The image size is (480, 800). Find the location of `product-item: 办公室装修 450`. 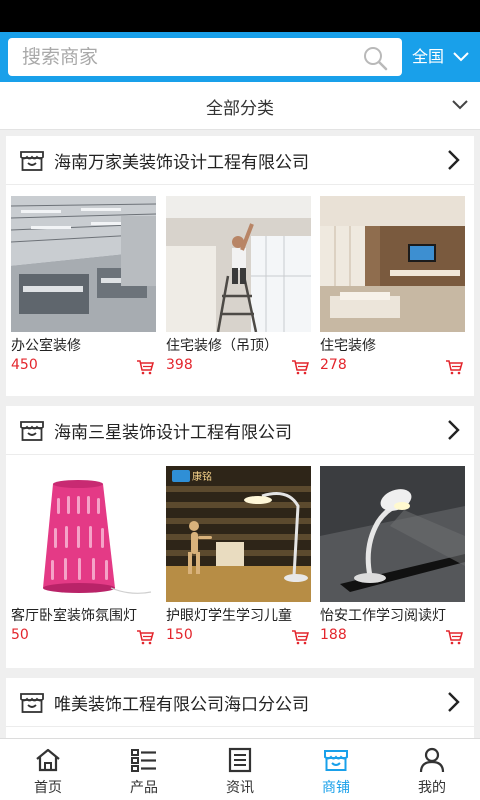

product-item: 办公室装修 450 is located at coordinates (83, 287).